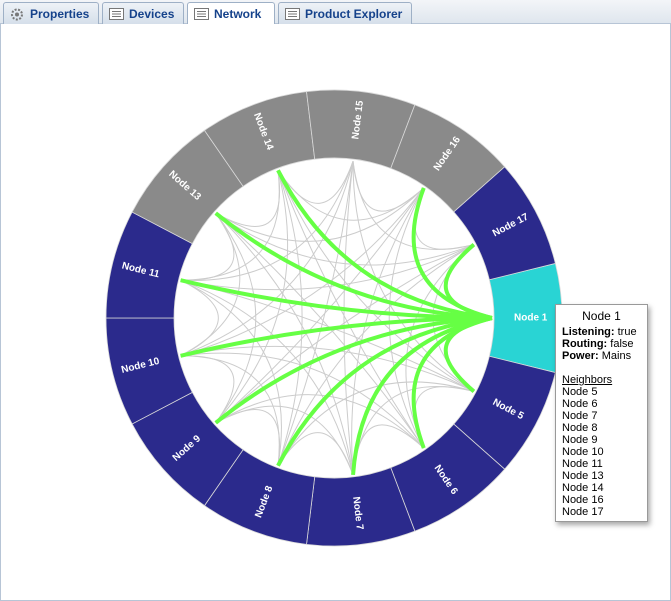 This screenshot has width=671, height=601. What do you see at coordinates (580, 392) in the screenshot?
I see `neighbor-item: Node 5` at bounding box center [580, 392].